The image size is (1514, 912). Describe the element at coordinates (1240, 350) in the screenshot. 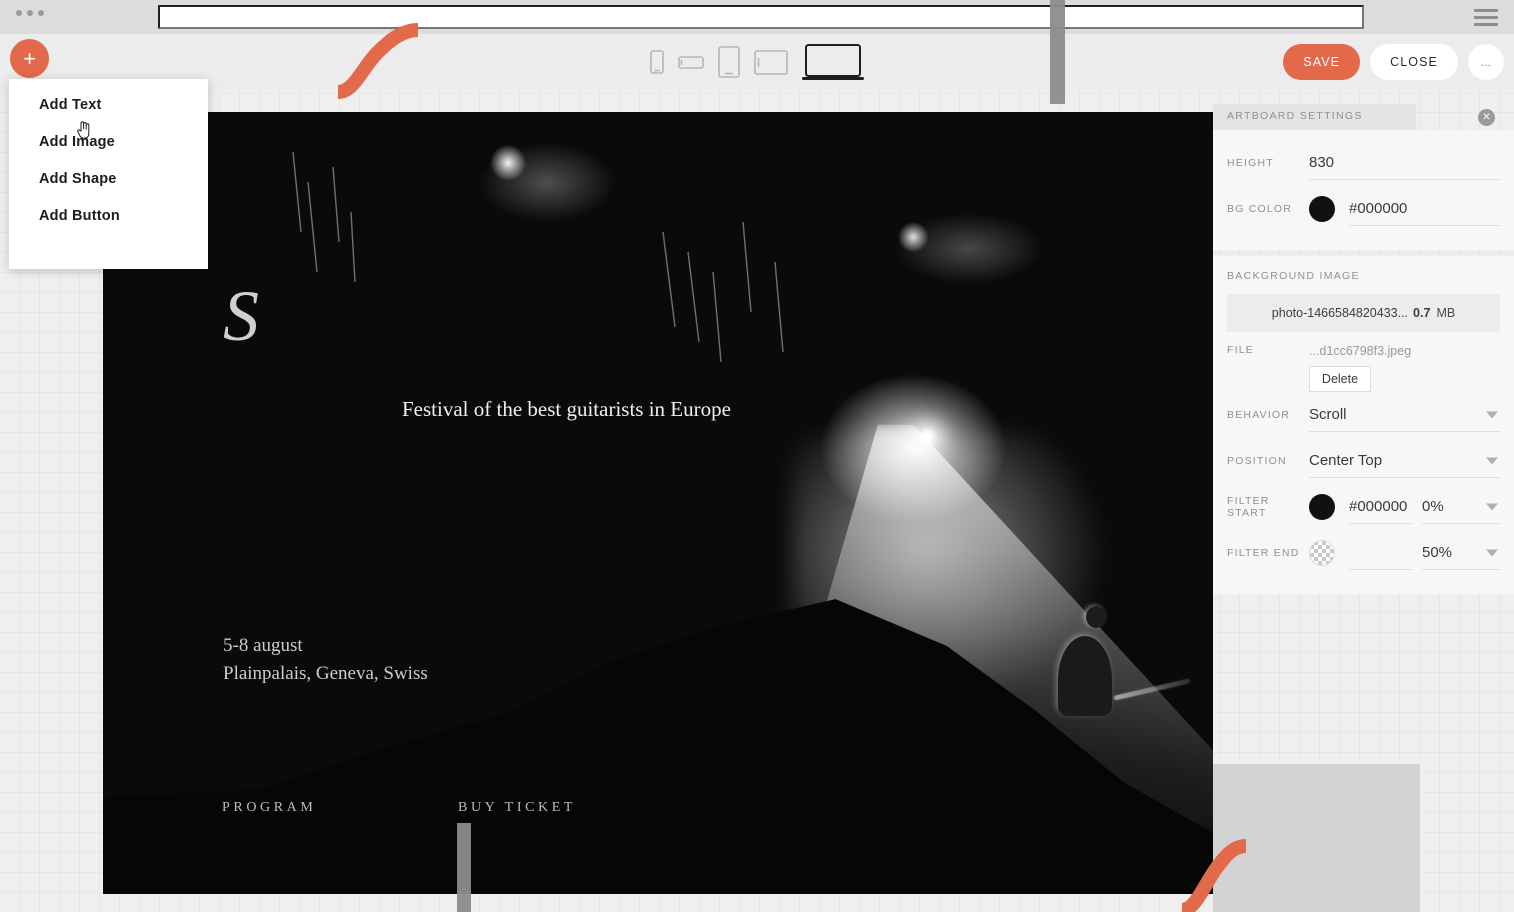

I see `file-label: FILE` at that location.